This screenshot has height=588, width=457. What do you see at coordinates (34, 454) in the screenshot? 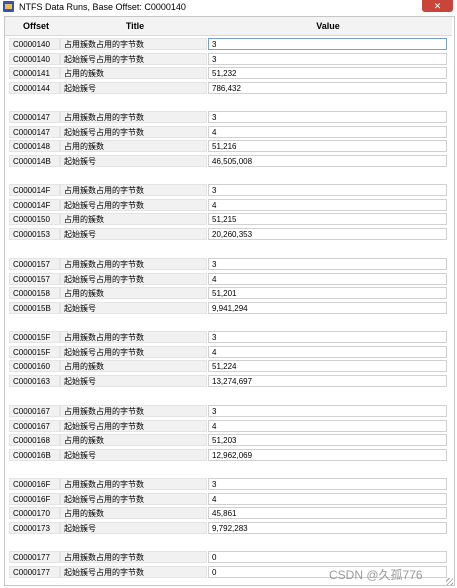
I see `offset-cell: C000016B` at bounding box center [34, 454].